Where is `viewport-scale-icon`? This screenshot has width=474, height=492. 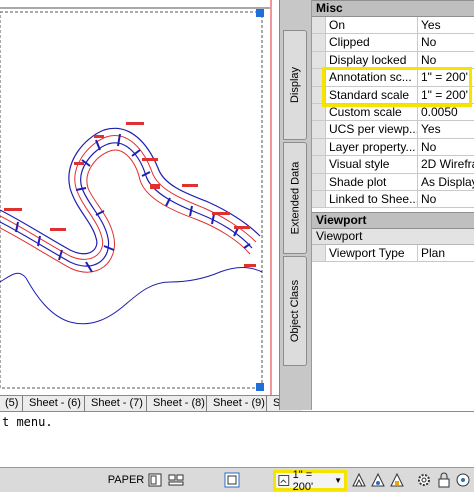 viewport-scale-icon is located at coordinates (284, 480).